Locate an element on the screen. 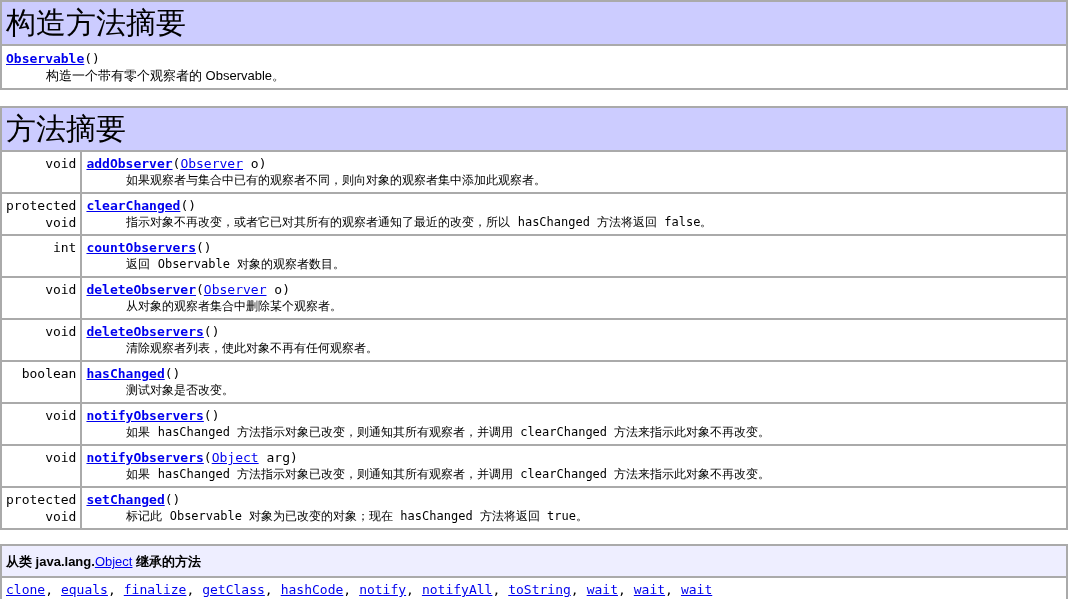  constructor-description: 构造一个带有零个观察者的 Observable。 is located at coordinates (166, 75).